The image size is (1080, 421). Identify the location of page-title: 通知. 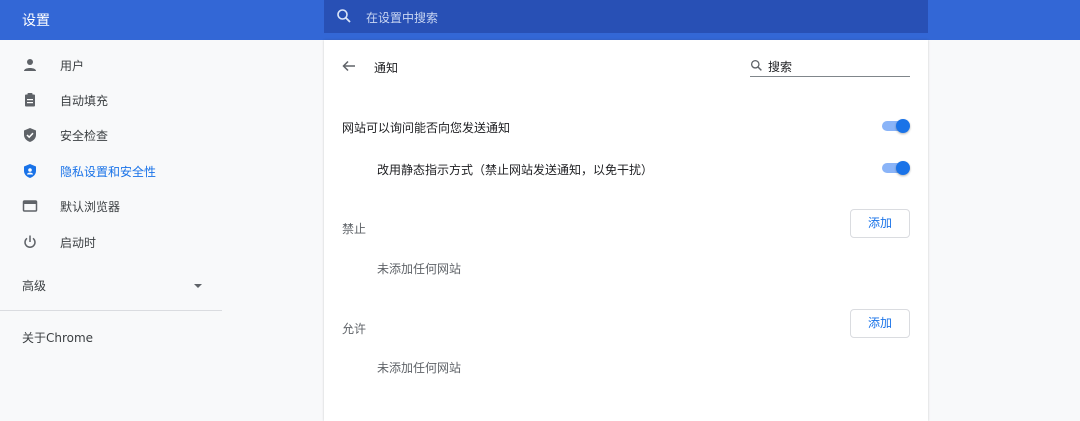
(386, 68).